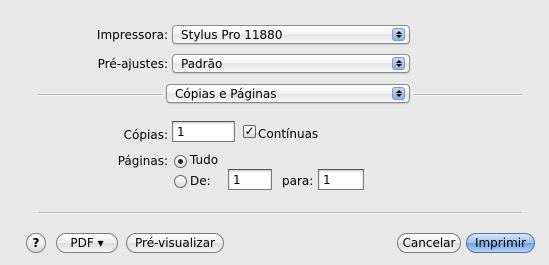 The width and height of the screenshot is (549, 265). What do you see at coordinates (288, 134) in the screenshot?
I see `collated-label: Contínuas` at bounding box center [288, 134].